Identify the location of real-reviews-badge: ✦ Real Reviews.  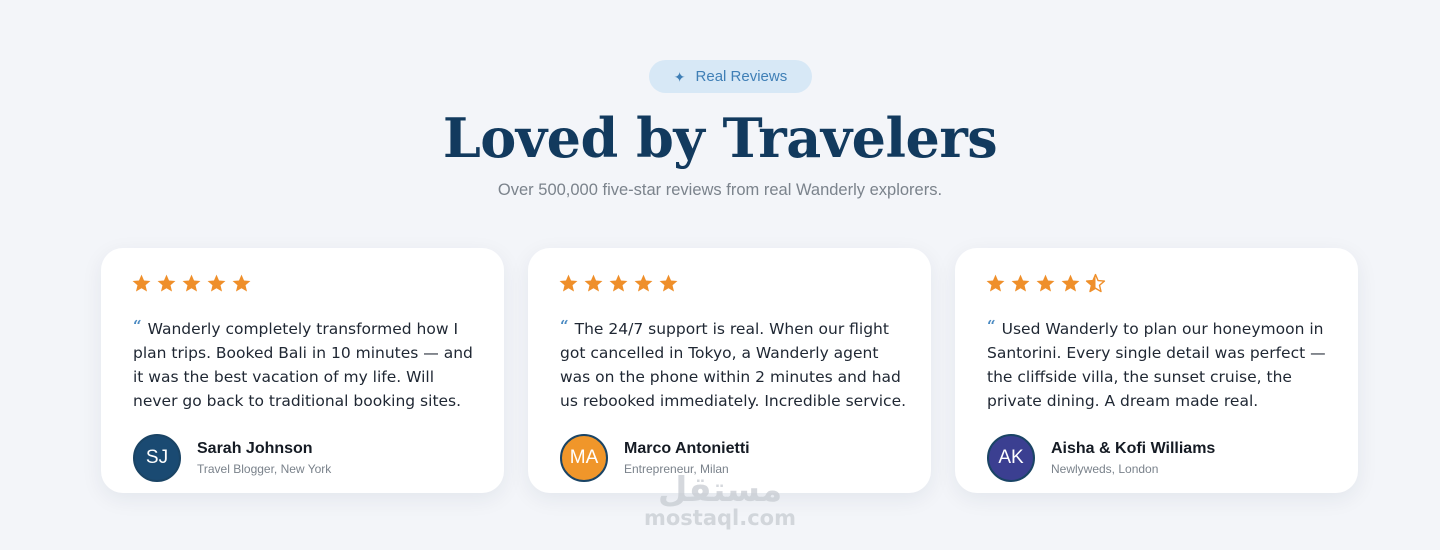
(730, 76).